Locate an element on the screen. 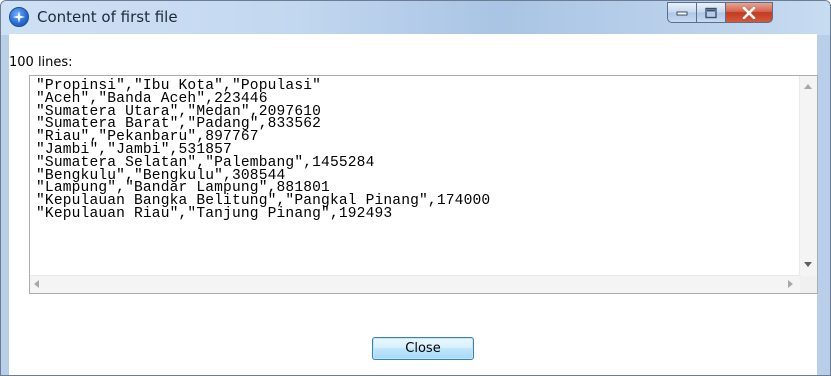 This screenshot has width=831, height=376. maximize-button is located at coordinates (711, 12).